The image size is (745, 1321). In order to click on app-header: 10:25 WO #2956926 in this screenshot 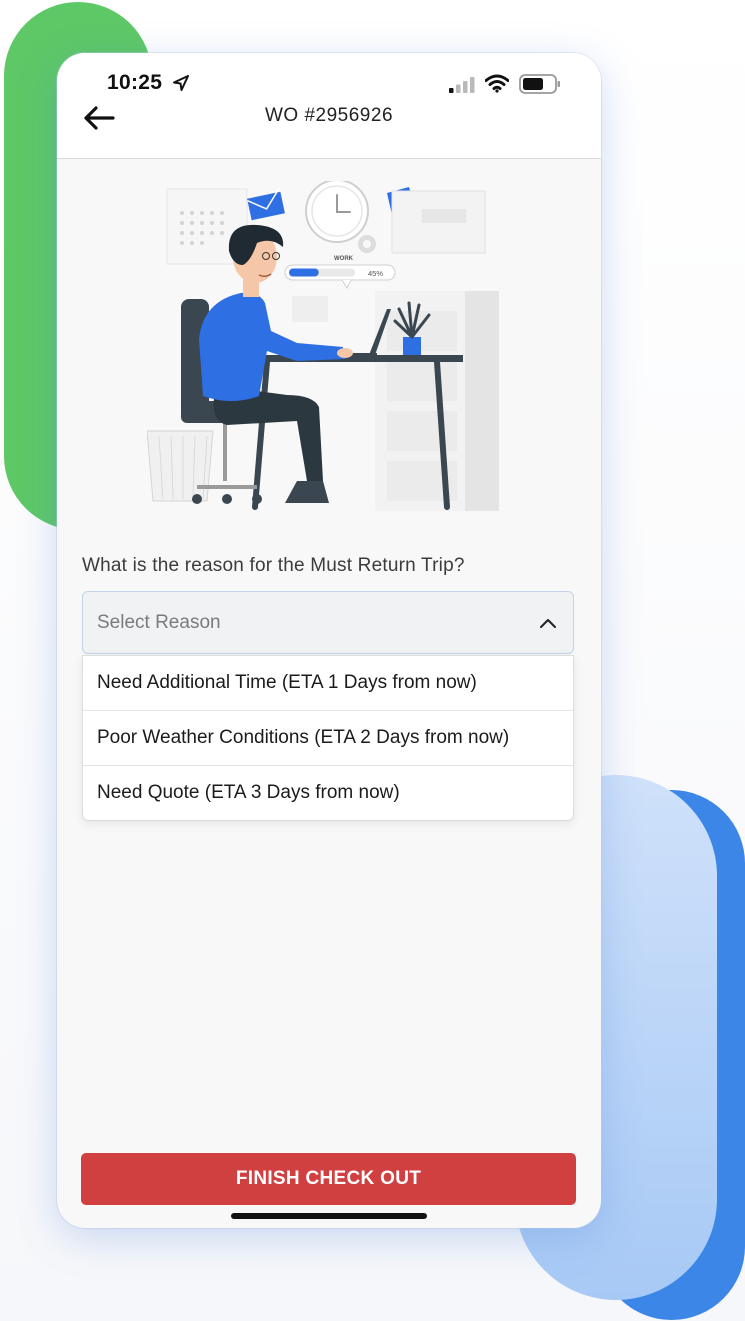, I will do `click(329, 106)`.